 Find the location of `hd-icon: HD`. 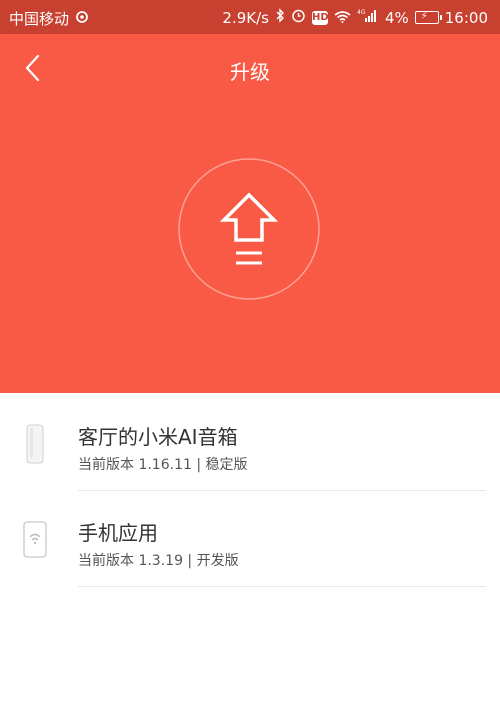

hd-icon: HD is located at coordinates (320, 17).